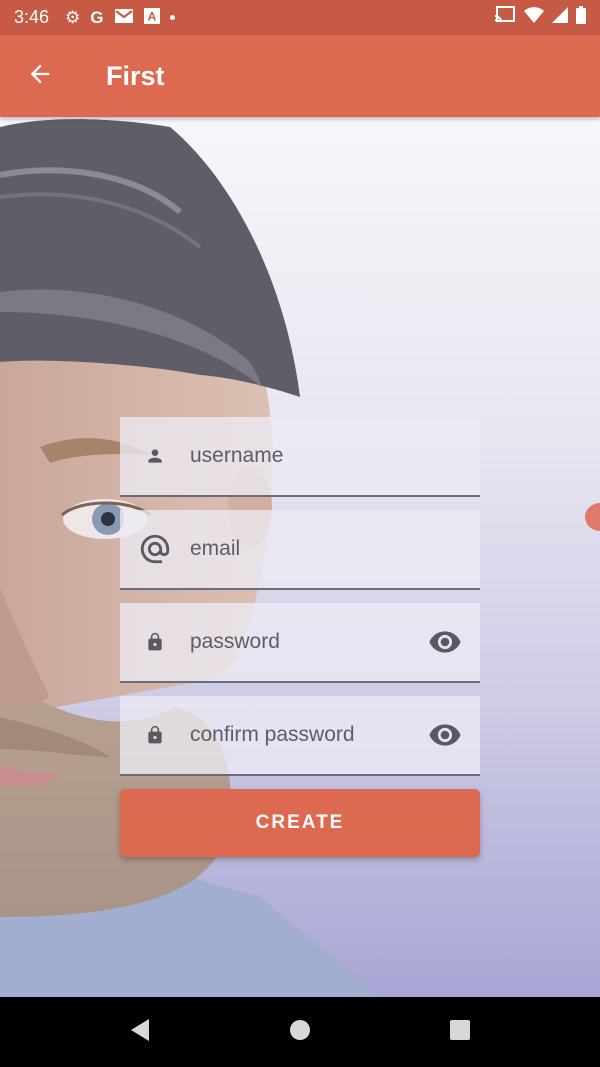  What do you see at coordinates (97, 17) in the screenshot?
I see `google-icon: G` at bounding box center [97, 17].